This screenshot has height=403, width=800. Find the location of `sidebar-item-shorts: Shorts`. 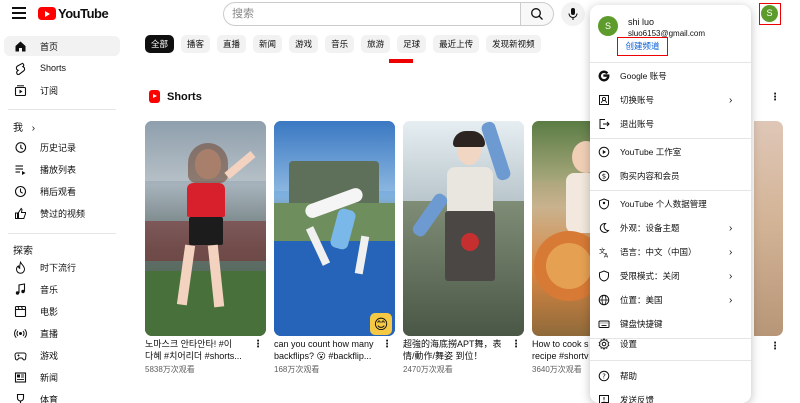

sidebar-item-shorts: Shorts is located at coordinates (62, 68).